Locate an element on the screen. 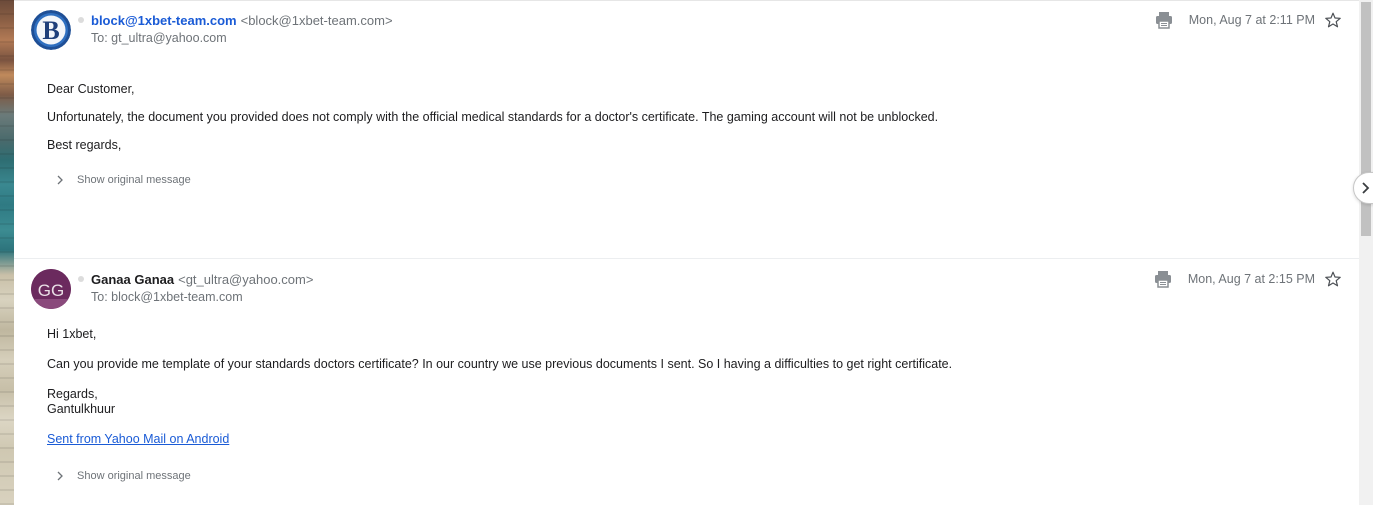 This screenshot has width=1373, height=505. avatar-b-logo: B is located at coordinates (51, 30).